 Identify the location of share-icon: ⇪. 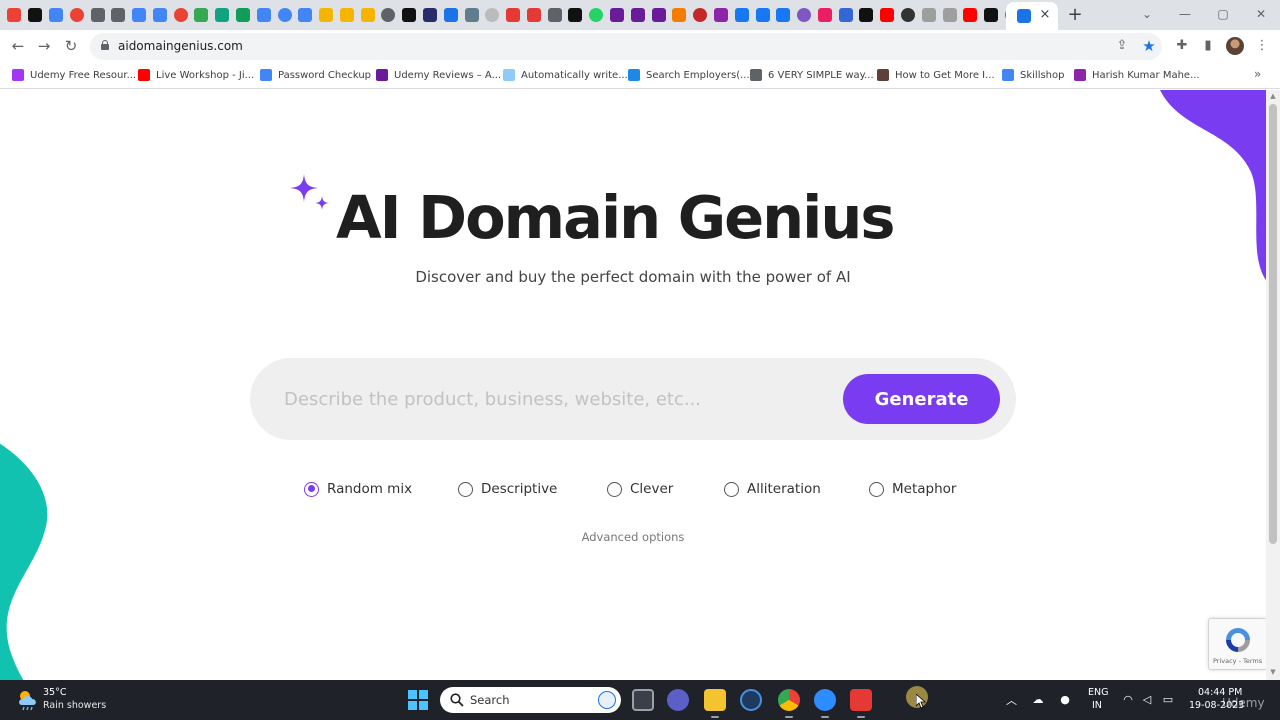
(1122, 46).